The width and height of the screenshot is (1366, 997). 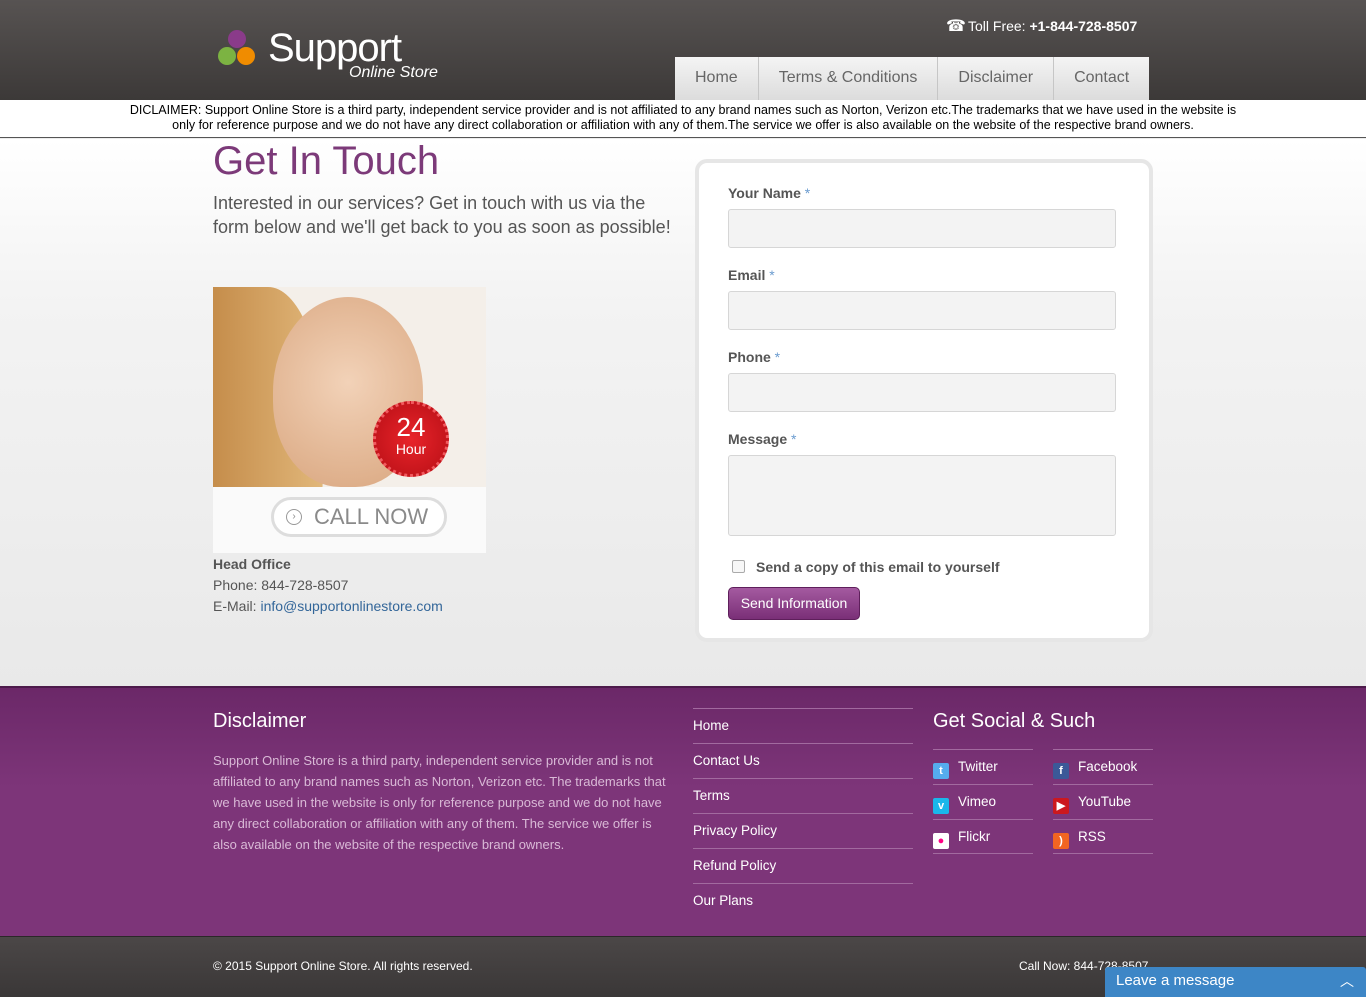 I want to click on social-flickr-label: Flickr, so click(x=974, y=836).